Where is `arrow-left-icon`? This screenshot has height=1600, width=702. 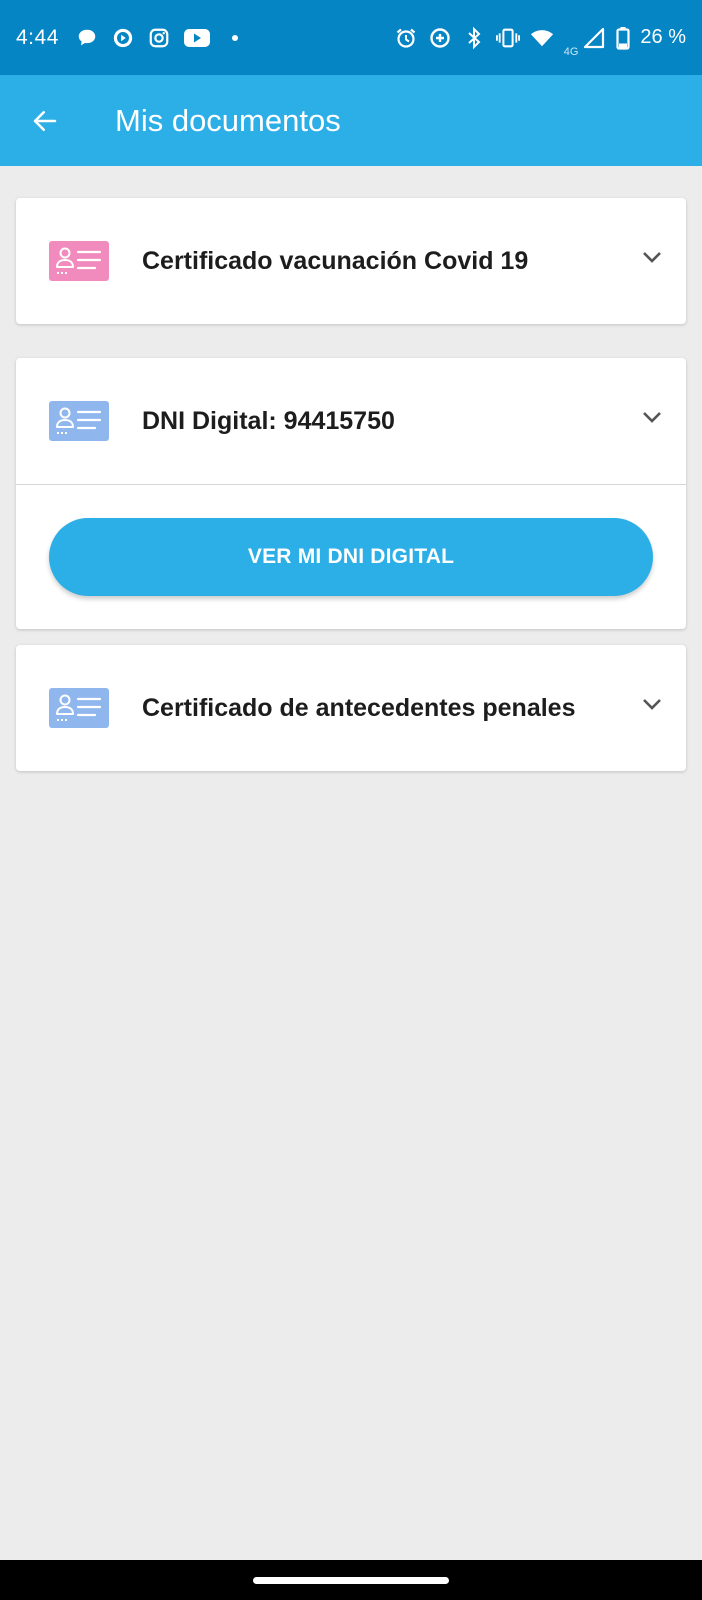
arrow-left-icon is located at coordinates (45, 120).